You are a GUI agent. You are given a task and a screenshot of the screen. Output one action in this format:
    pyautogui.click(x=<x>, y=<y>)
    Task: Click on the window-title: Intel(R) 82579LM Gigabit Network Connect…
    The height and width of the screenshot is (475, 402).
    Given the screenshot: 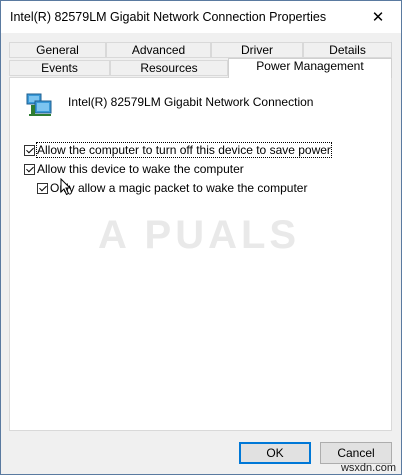 What is the action you would take?
    pyautogui.click(x=168, y=17)
    